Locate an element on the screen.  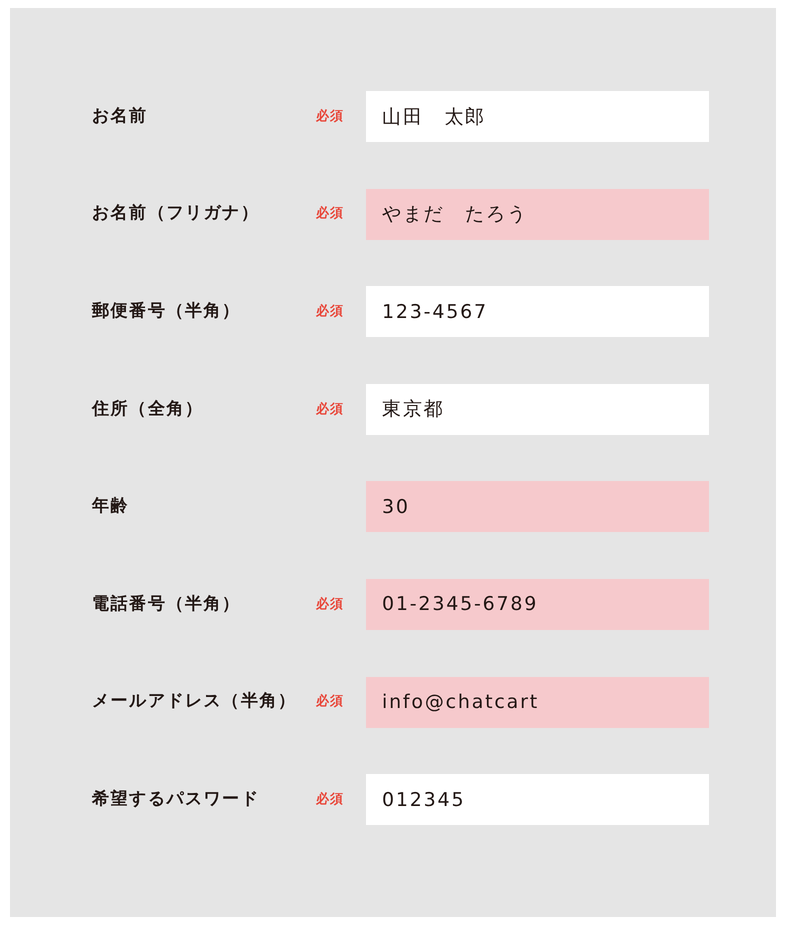
field-label: 郵便番号（半角） is located at coordinates (167, 311).